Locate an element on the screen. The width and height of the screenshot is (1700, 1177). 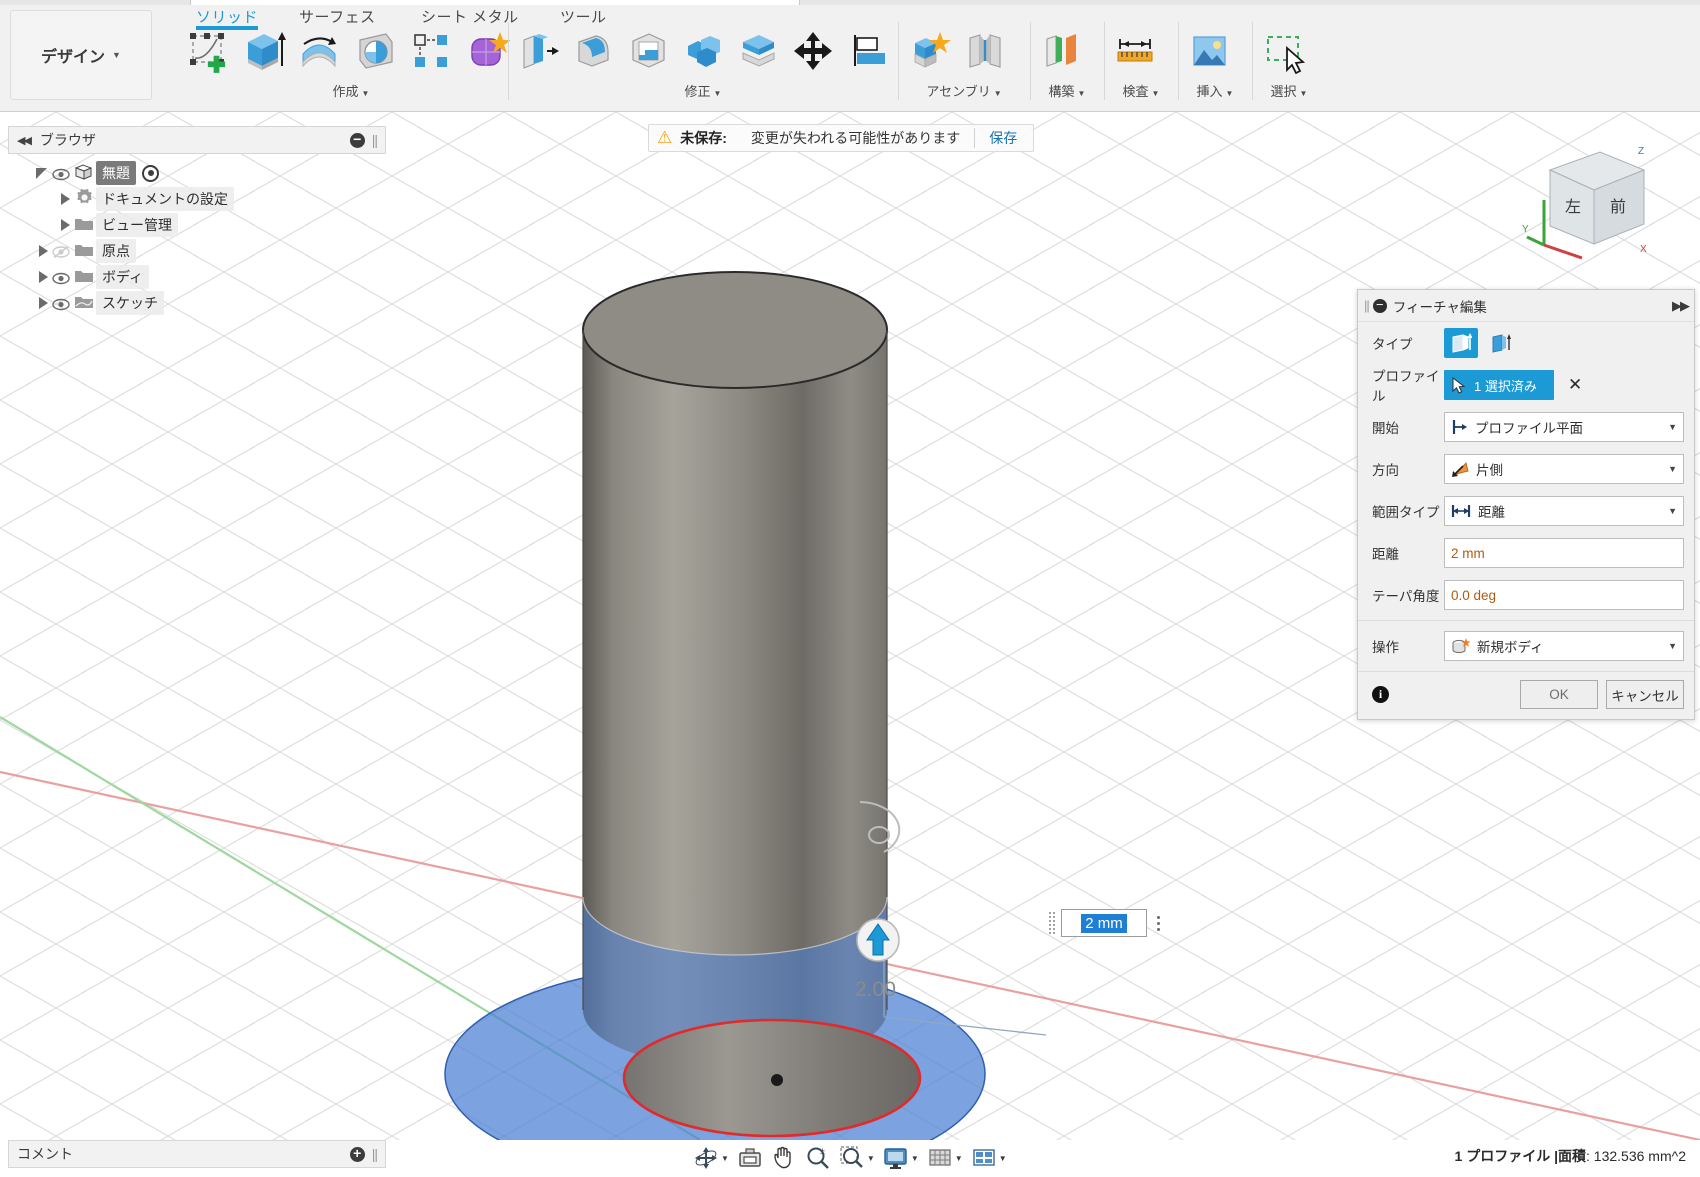
distance-icon is located at coordinates (1461, 511).